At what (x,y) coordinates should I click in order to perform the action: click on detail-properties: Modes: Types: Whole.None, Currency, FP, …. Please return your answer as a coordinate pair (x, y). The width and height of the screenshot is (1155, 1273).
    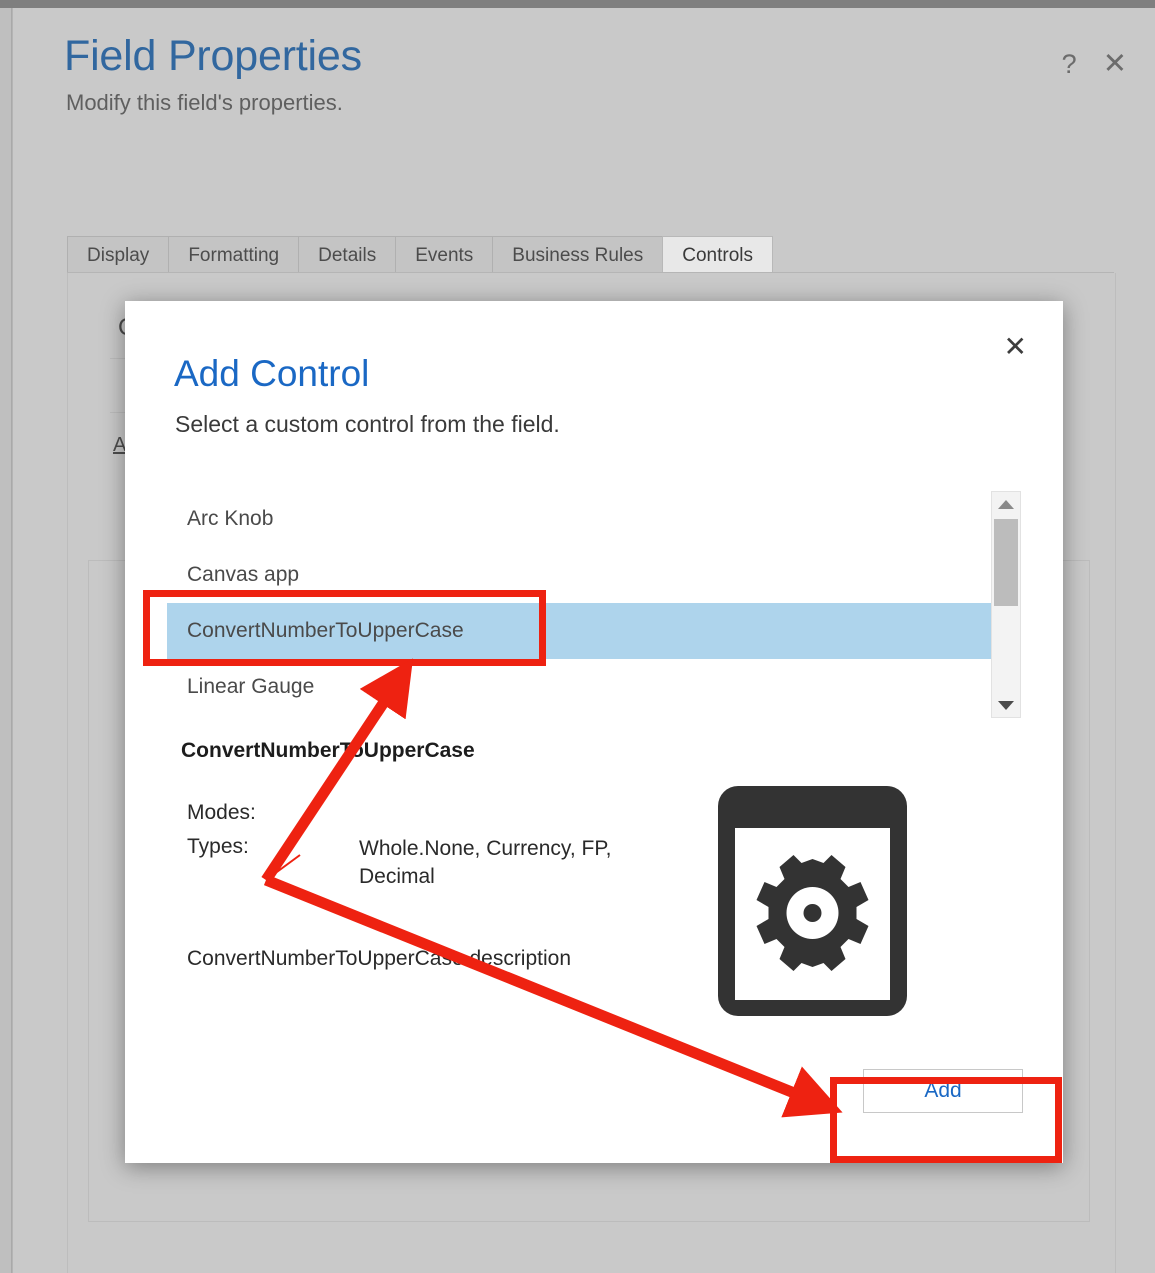
    Looking at the image, I should click on (403, 851).